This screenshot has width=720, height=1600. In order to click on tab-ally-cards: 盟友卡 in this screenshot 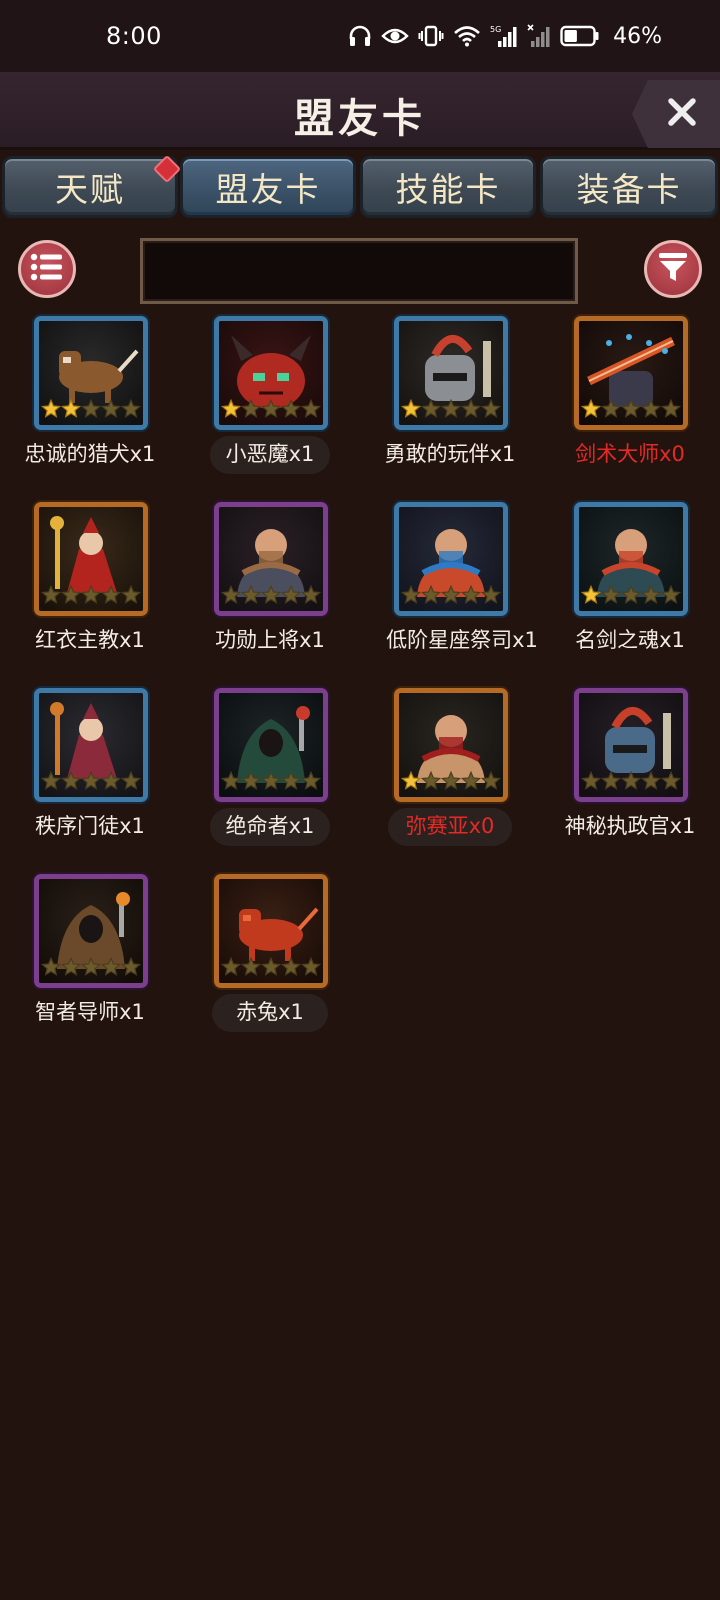, I will do `click(268, 187)`.